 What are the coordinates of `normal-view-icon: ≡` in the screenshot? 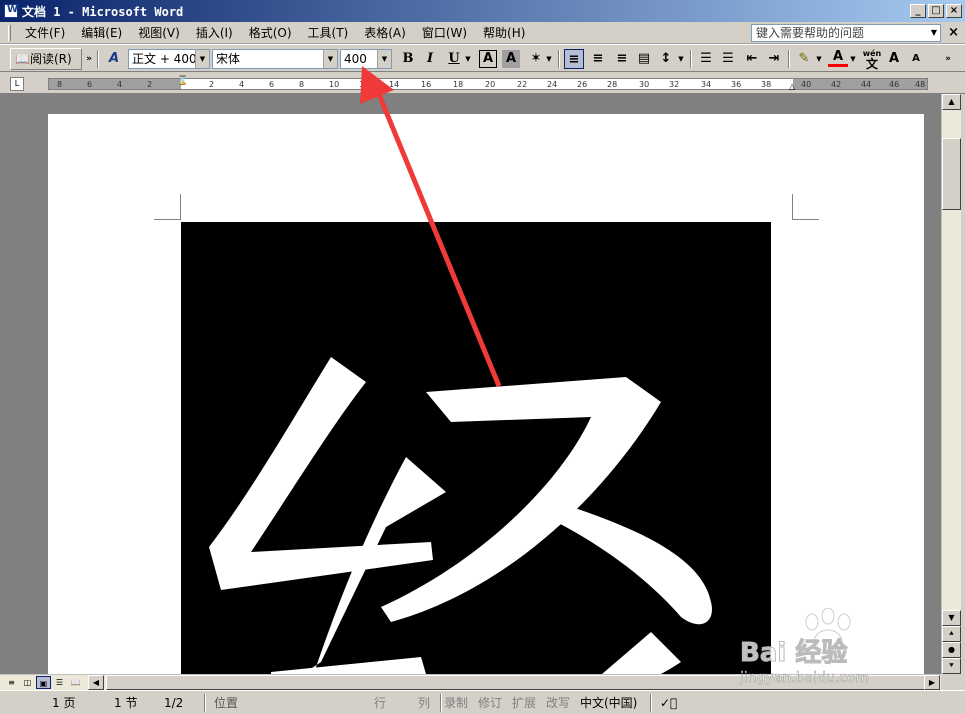 It's located at (11, 682).